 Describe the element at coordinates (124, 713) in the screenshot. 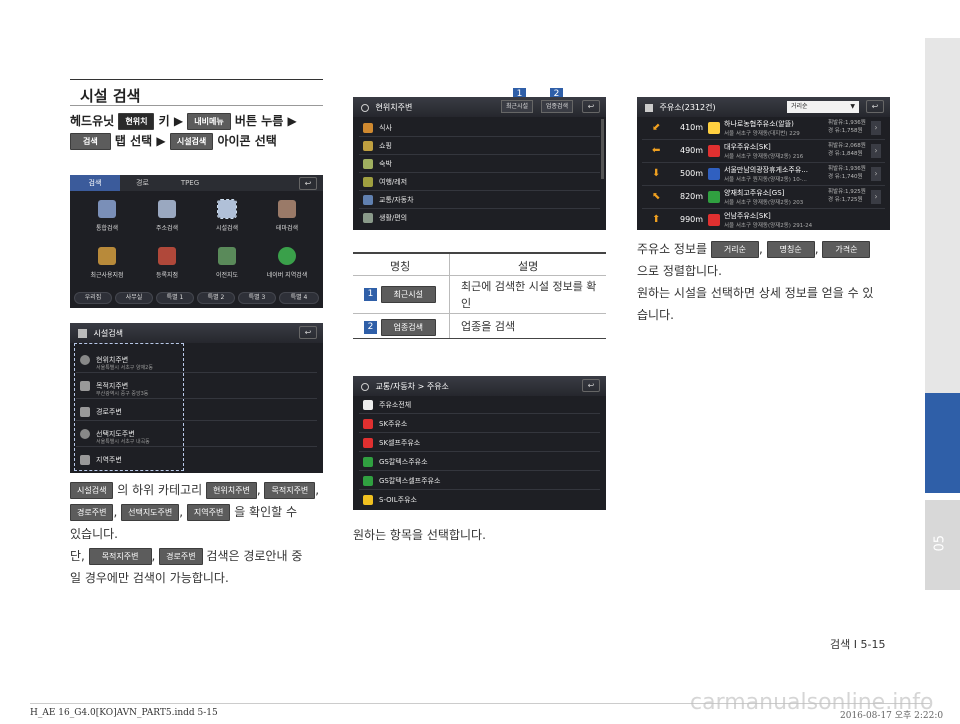

I see `footer-file-info: H_AE 16_G4.0[KO]AVN_PART5.indd 5-15` at that location.